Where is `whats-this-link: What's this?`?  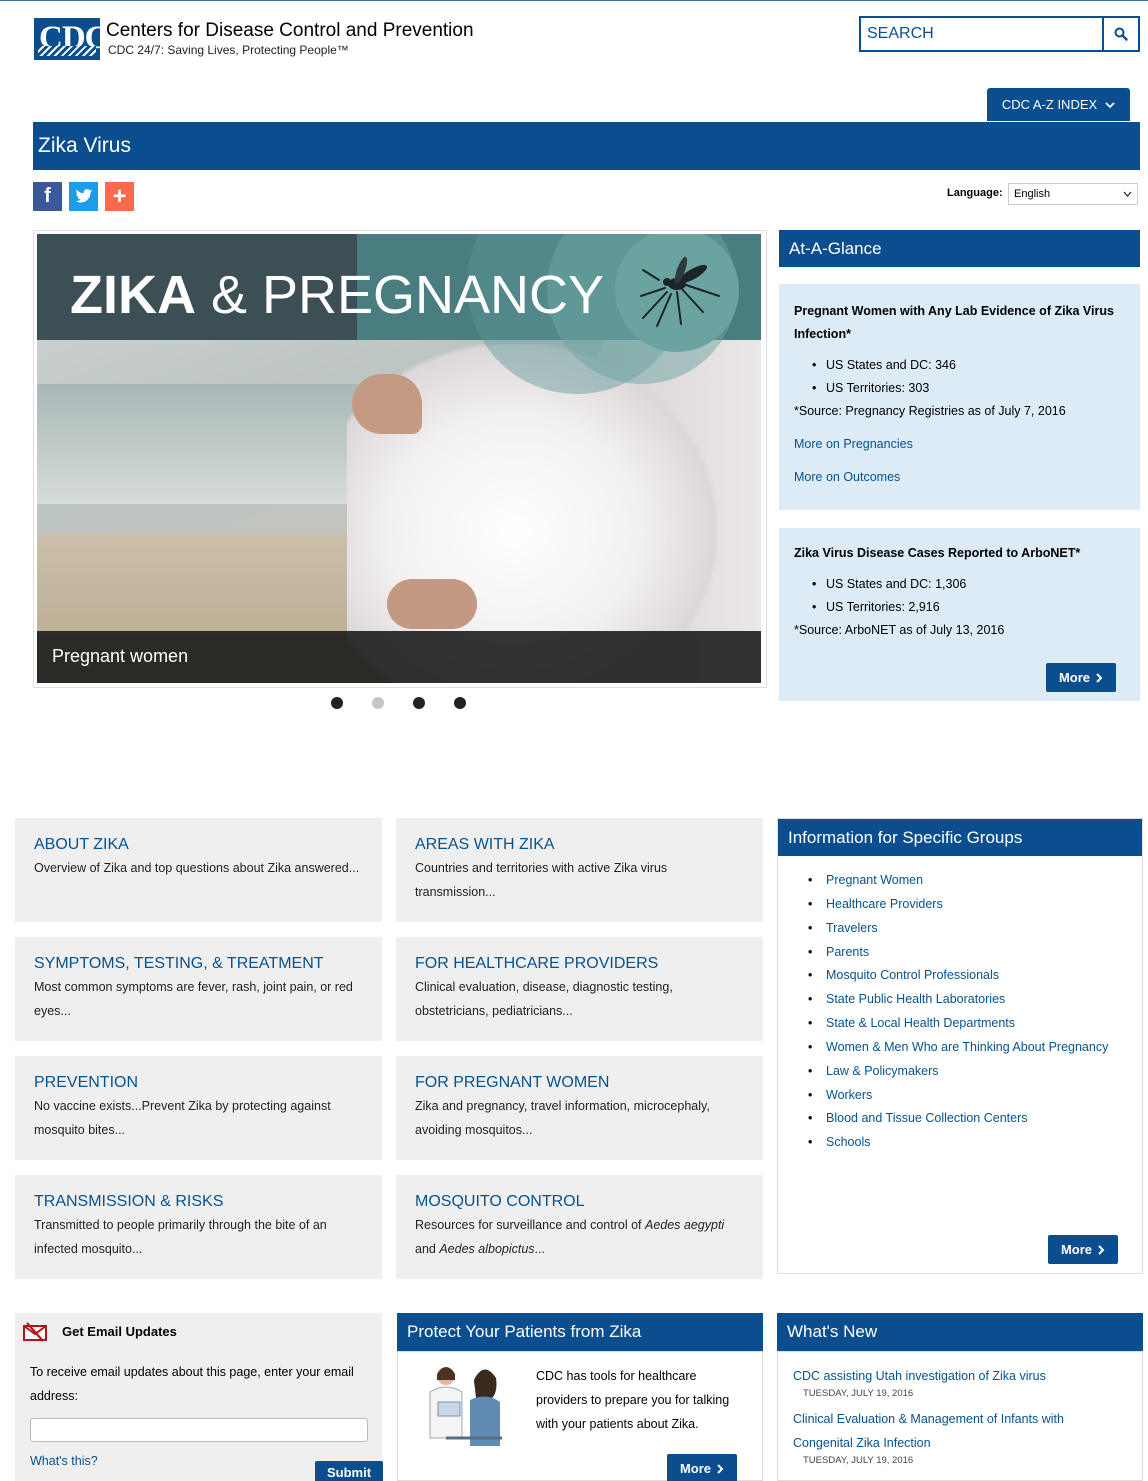 whats-this-link: What's this? is located at coordinates (64, 1461).